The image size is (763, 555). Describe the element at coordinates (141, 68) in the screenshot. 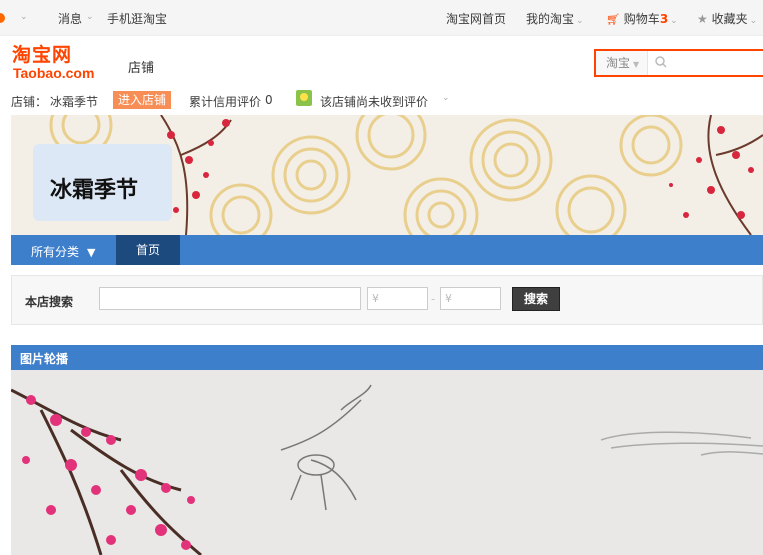

I see `shop-label: 店铺` at that location.